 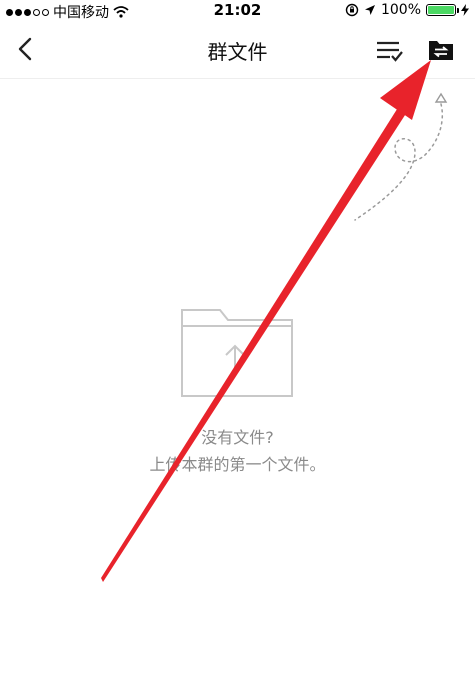 I want to click on nav-bar: 群文件, so click(x=237, y=50).